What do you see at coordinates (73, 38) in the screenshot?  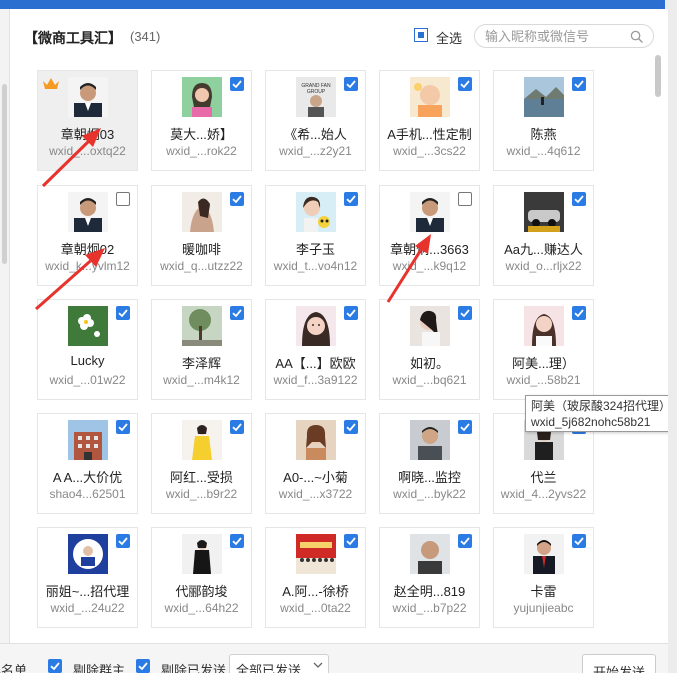 I see `group-title: 【微商工具汇】` at bounding box center [73, 38].